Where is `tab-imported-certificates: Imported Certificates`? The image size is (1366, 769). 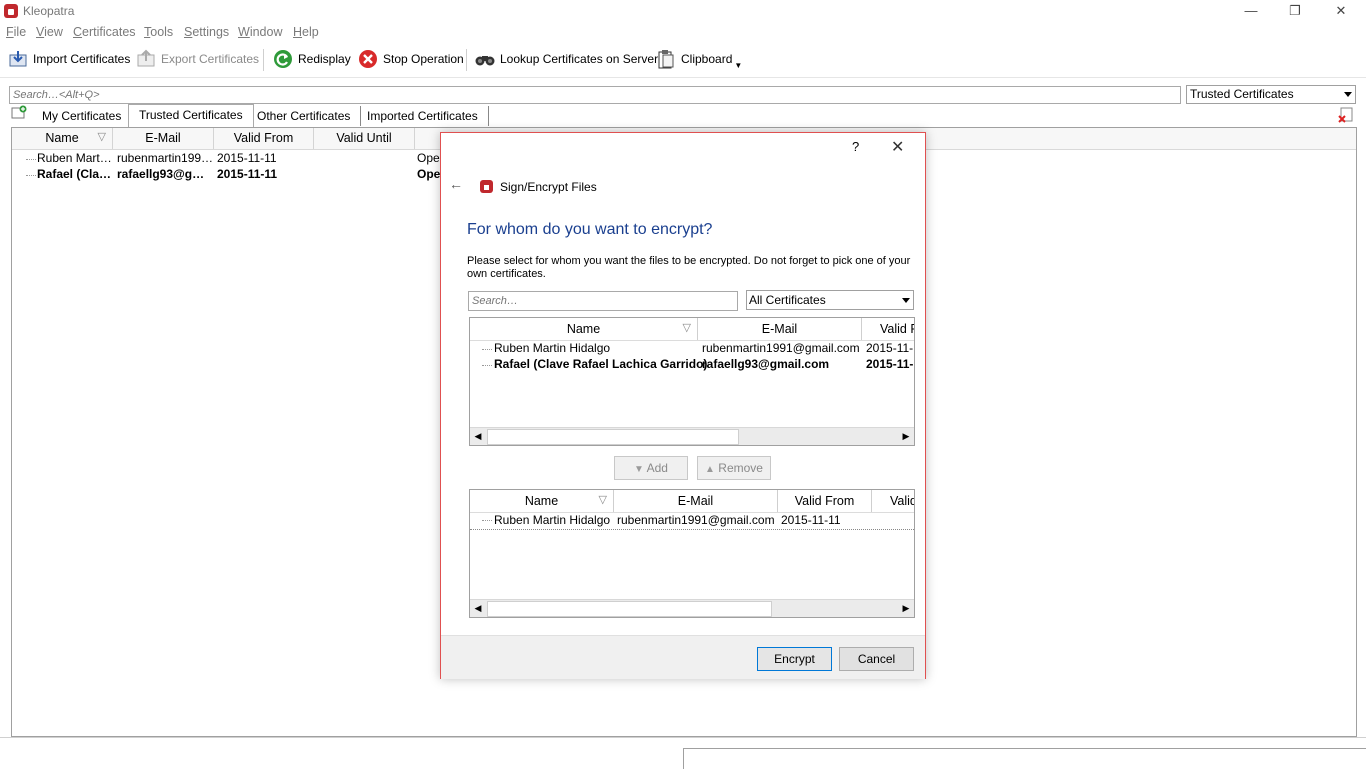
tab-imported-certificates: Imported Certificates is located at coordinates (423, 116).